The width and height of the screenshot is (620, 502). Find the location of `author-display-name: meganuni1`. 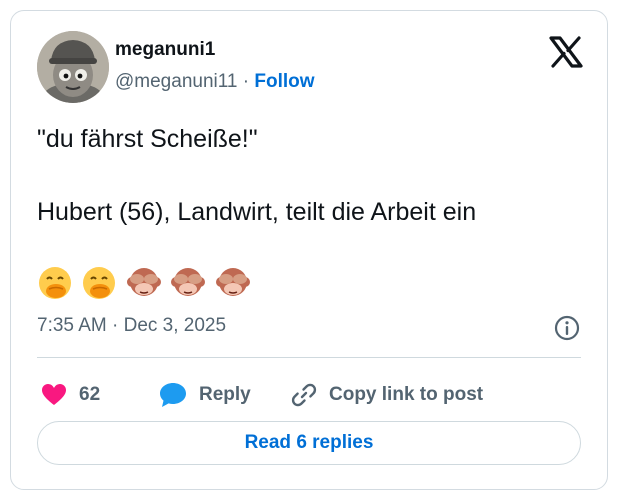

author-display-name: meganuni1 is located at coordinates (165, 50).